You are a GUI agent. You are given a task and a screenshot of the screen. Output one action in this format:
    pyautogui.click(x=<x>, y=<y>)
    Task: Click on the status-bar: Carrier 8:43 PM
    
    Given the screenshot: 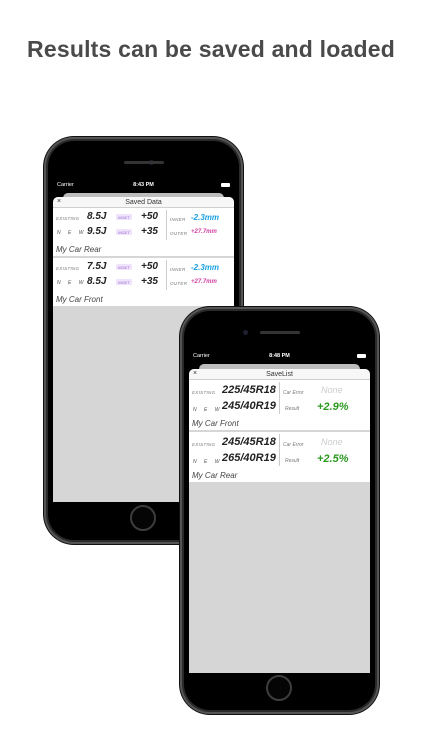 What is the action you would take?
    pyautogui.click(x=143, y=185)
    